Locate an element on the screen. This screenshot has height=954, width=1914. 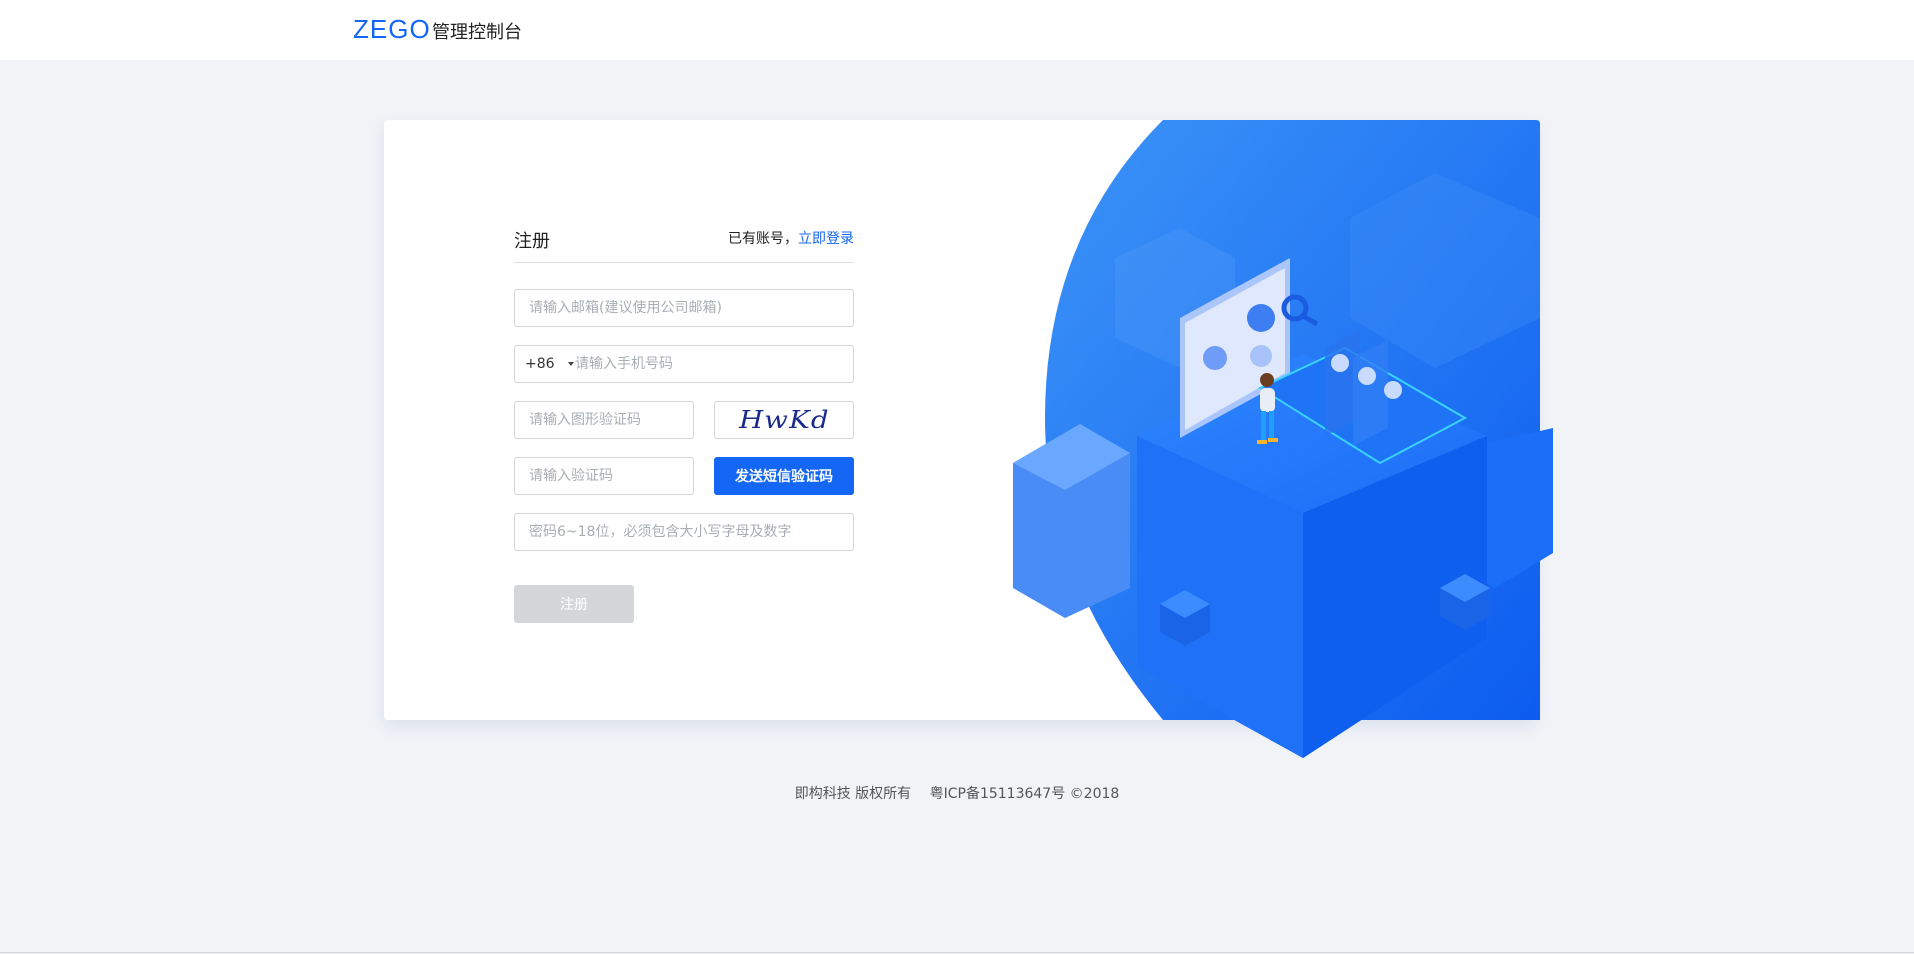
footer: 即构科技 版权所有 粤ICP备15113647号 ©2018 is located at coordinates (957, 793).